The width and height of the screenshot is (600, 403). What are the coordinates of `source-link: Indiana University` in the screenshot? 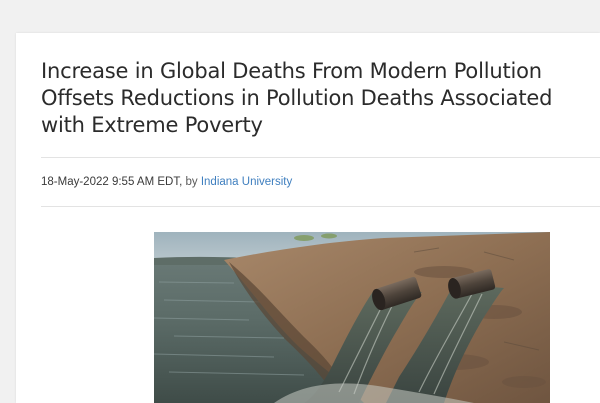 It's located at (246, 182).